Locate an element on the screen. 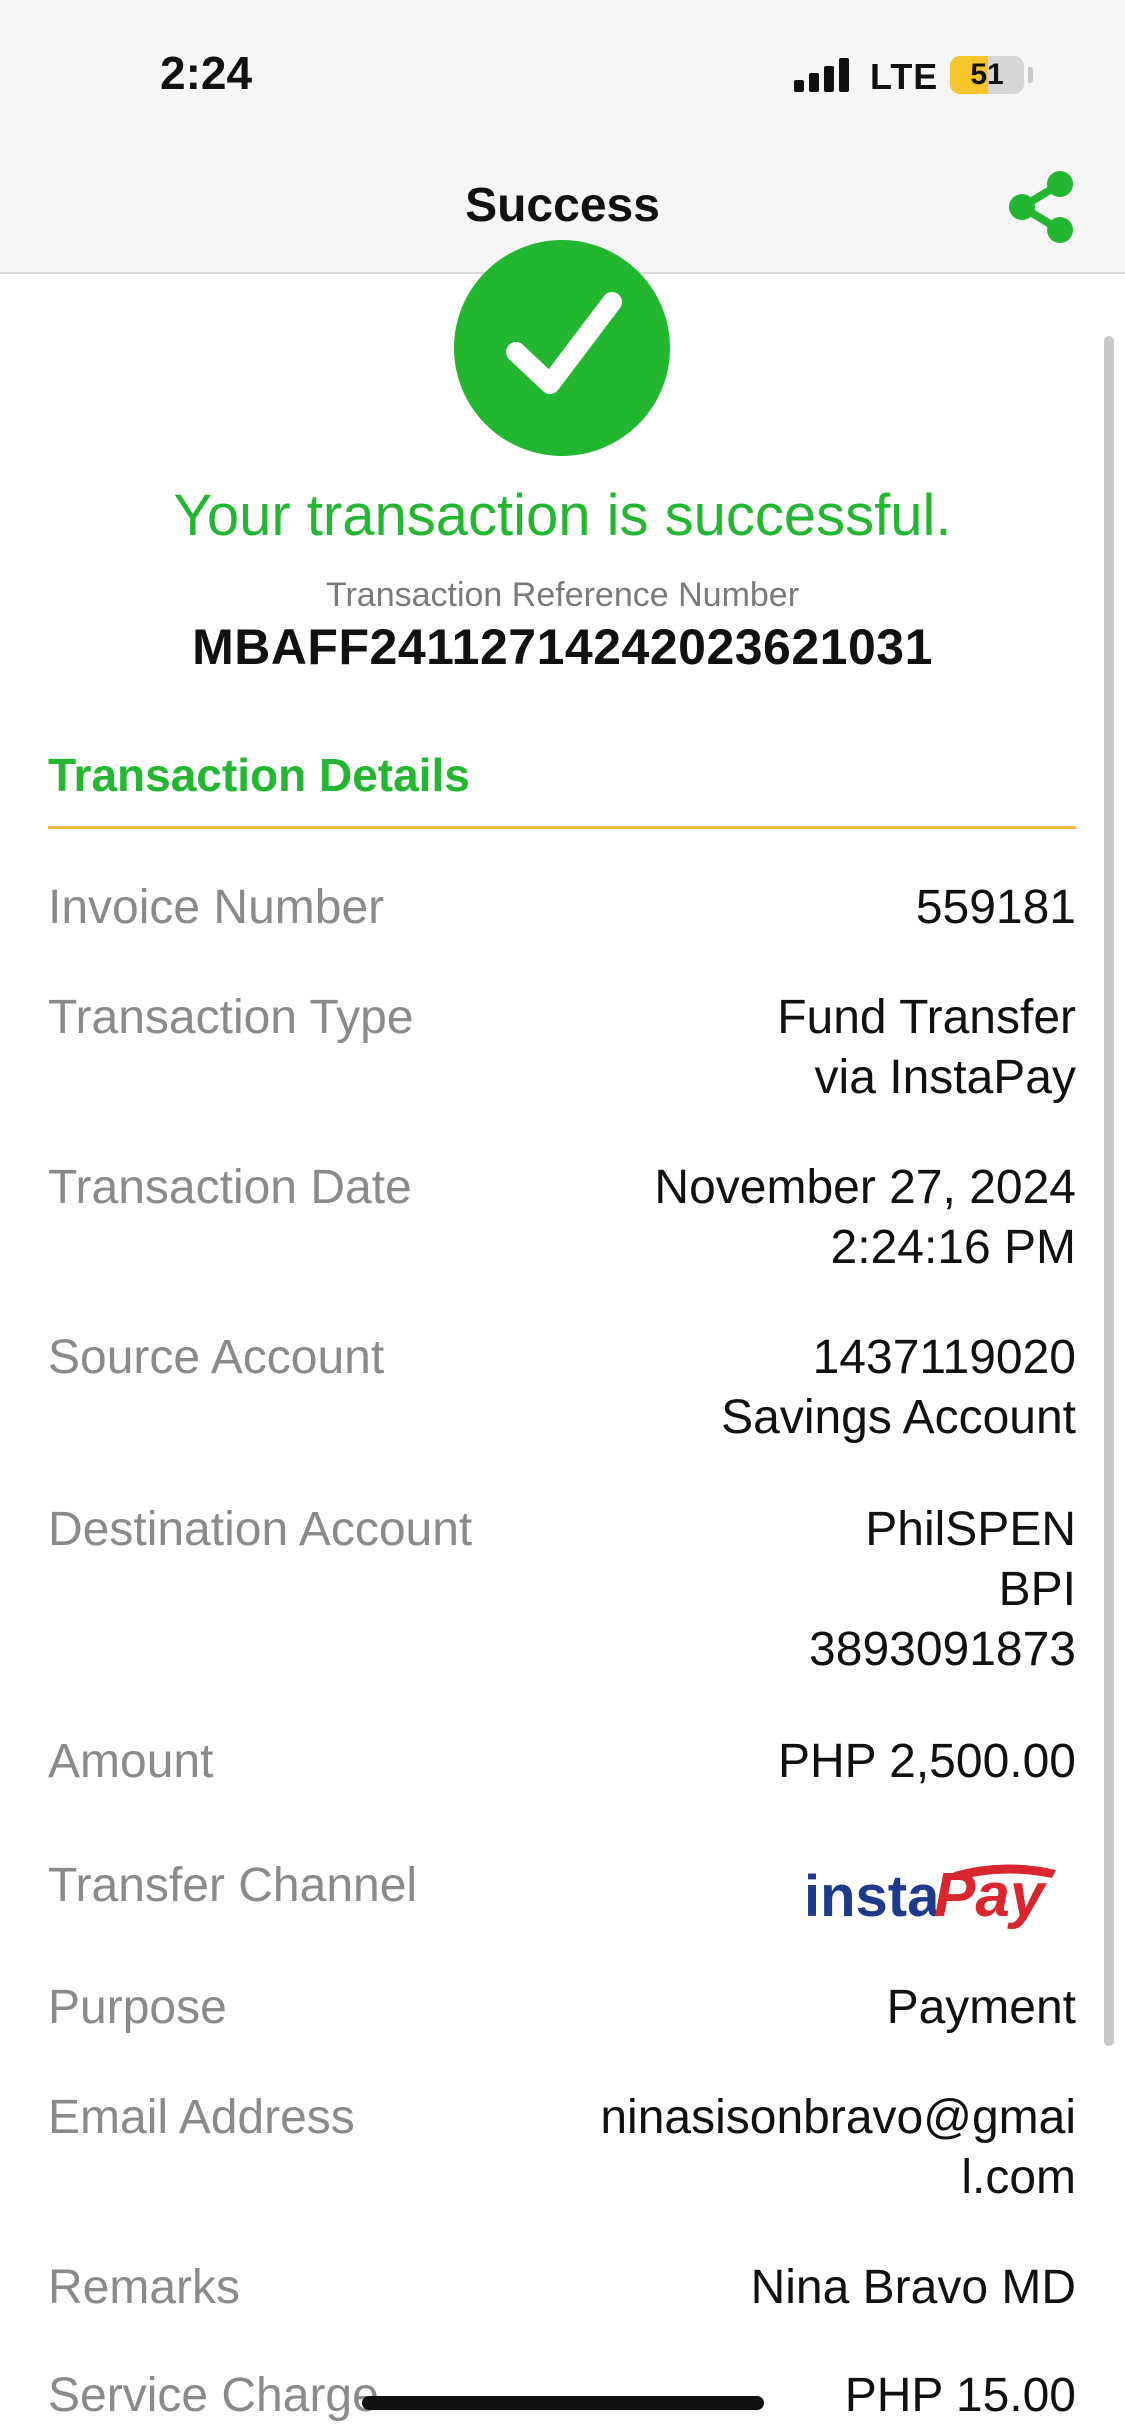 The height and width of the screenshot is (2436, 1125). detail-value-line: 3893091873 is located at coordinates (942, 1649).